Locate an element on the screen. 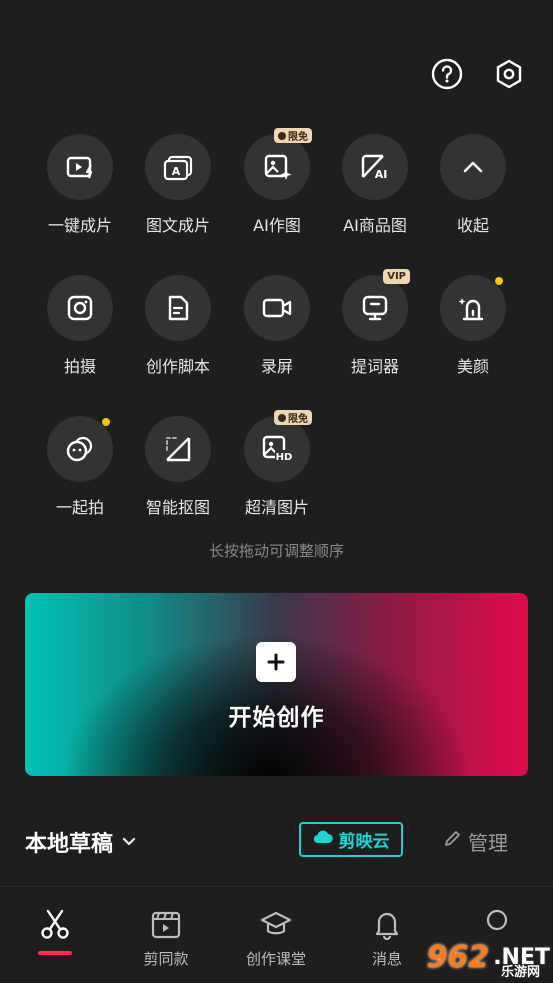  tool-label: AI作图 is located at coordinates (277, 225).